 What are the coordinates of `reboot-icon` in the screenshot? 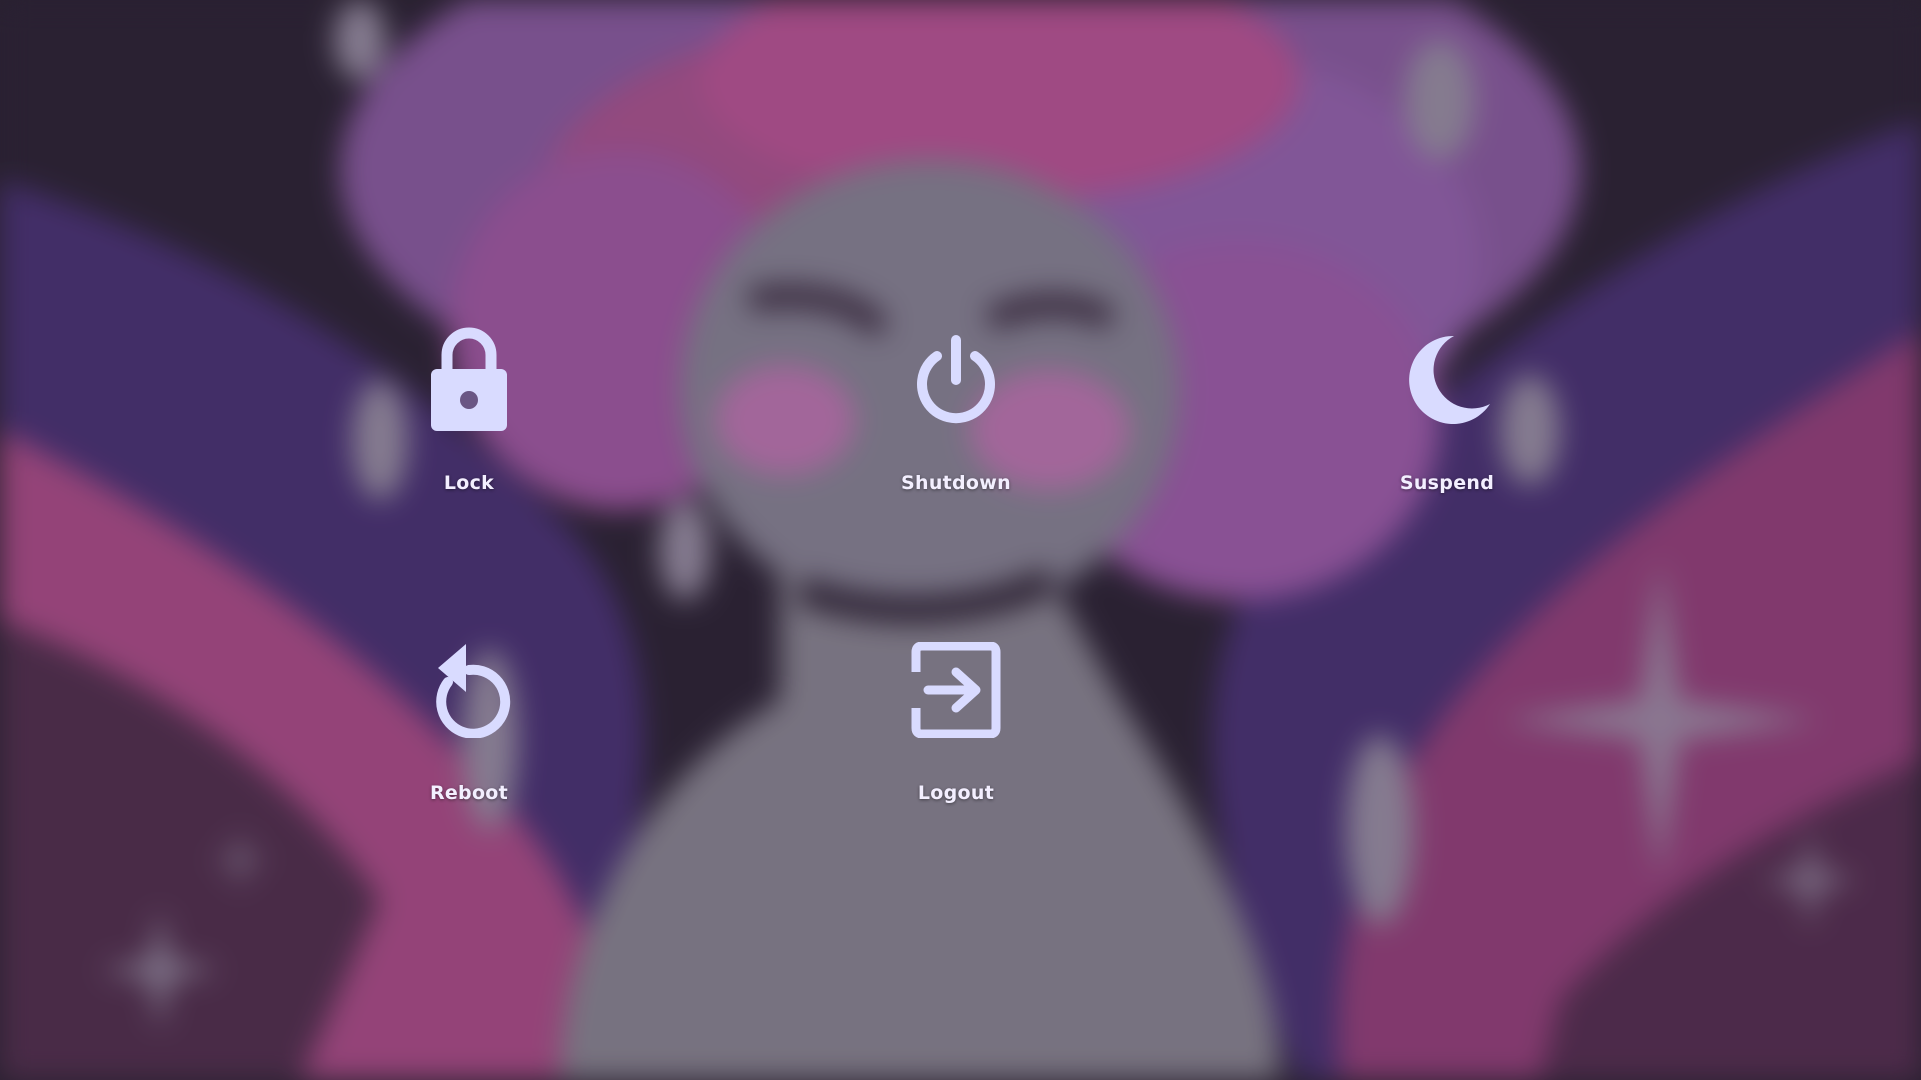 It's located at (469, 690).